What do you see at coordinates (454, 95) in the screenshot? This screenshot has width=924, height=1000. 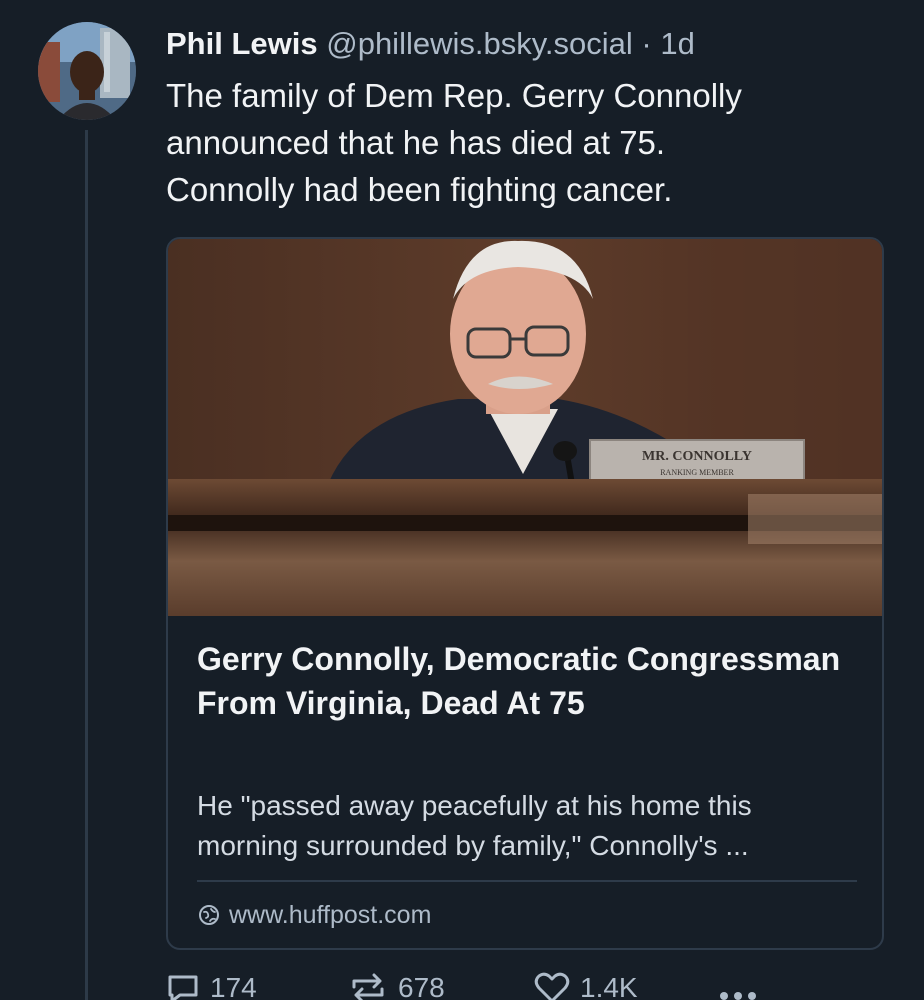 I see `post-text-line: The family of Dem Rep. Gerry Connolly` at bounding box center [454, 95].